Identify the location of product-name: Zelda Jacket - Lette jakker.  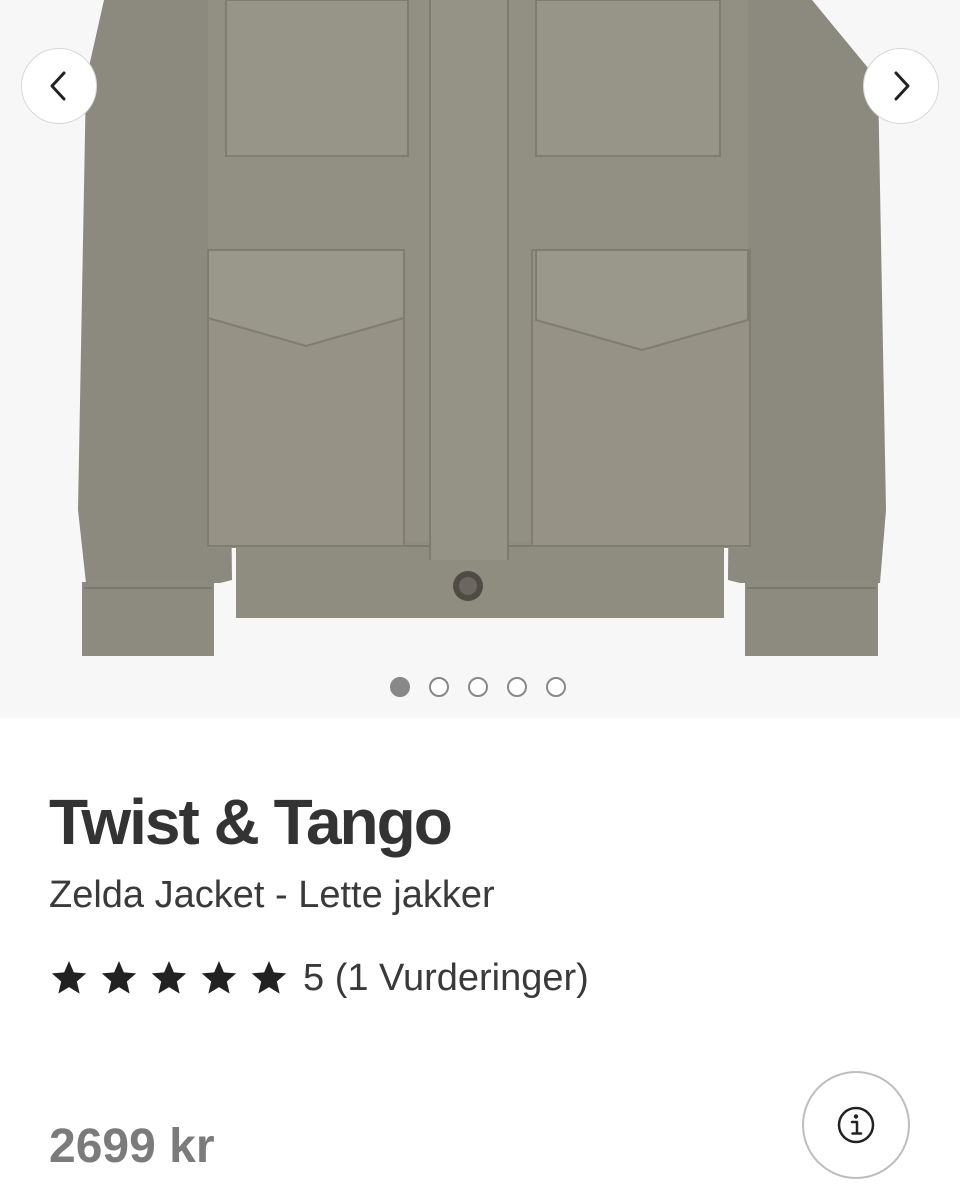
(272, 895).